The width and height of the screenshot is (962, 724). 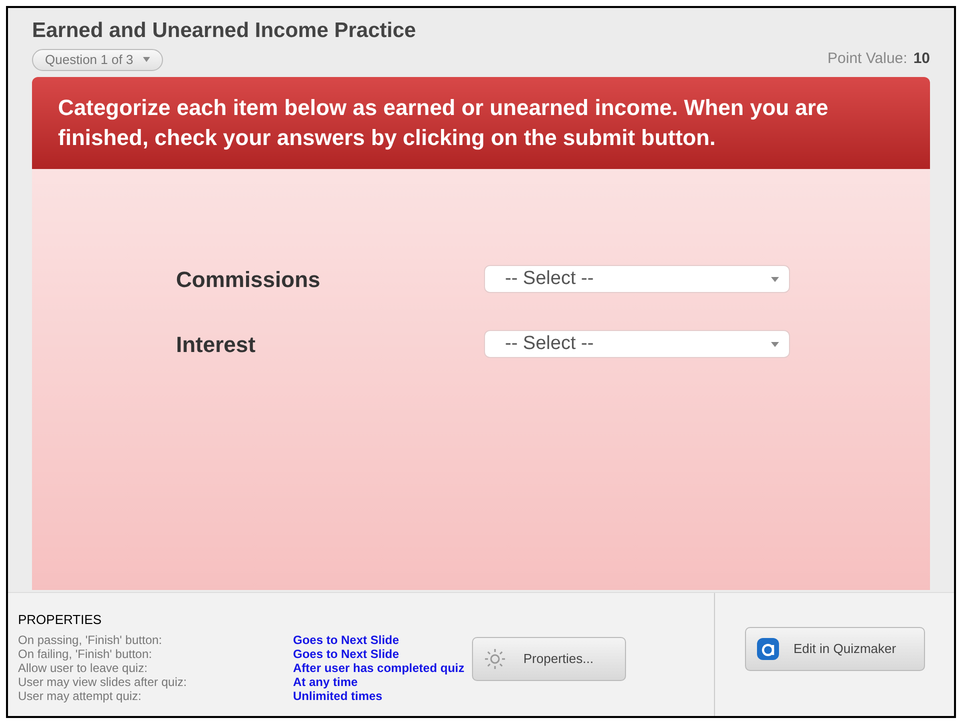 What do you see at coordinates (224, 31) in the screenshot?
I see `quiz-title: Earned and Unearned Income Practice` at bounding box center [224, 31].